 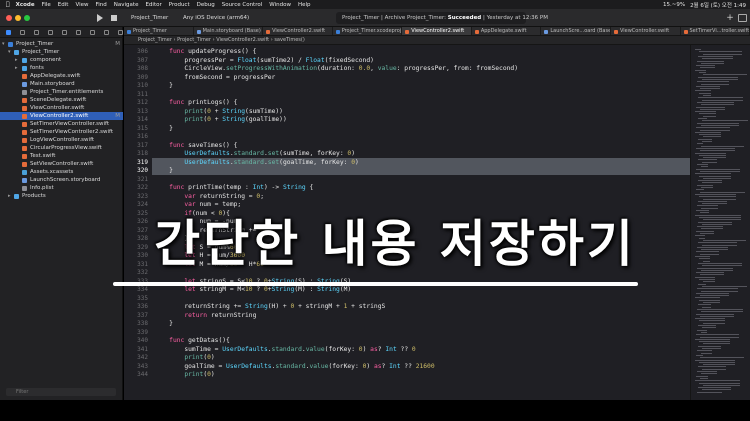 What do you see at coordinates (205, 51) in the screenshot?
I see `code-line: func updateProgress() {` at bounding box center [205, 51].